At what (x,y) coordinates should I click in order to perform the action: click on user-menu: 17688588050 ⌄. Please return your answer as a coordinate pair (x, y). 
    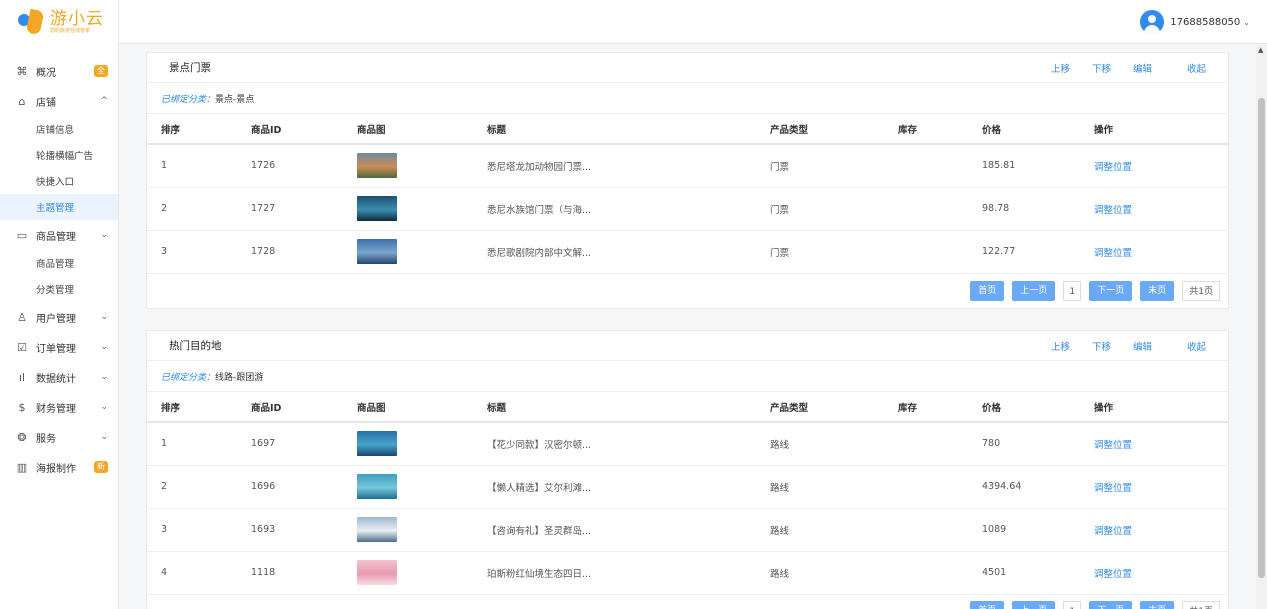
    Looking at the image, I should click on (1195, 22).